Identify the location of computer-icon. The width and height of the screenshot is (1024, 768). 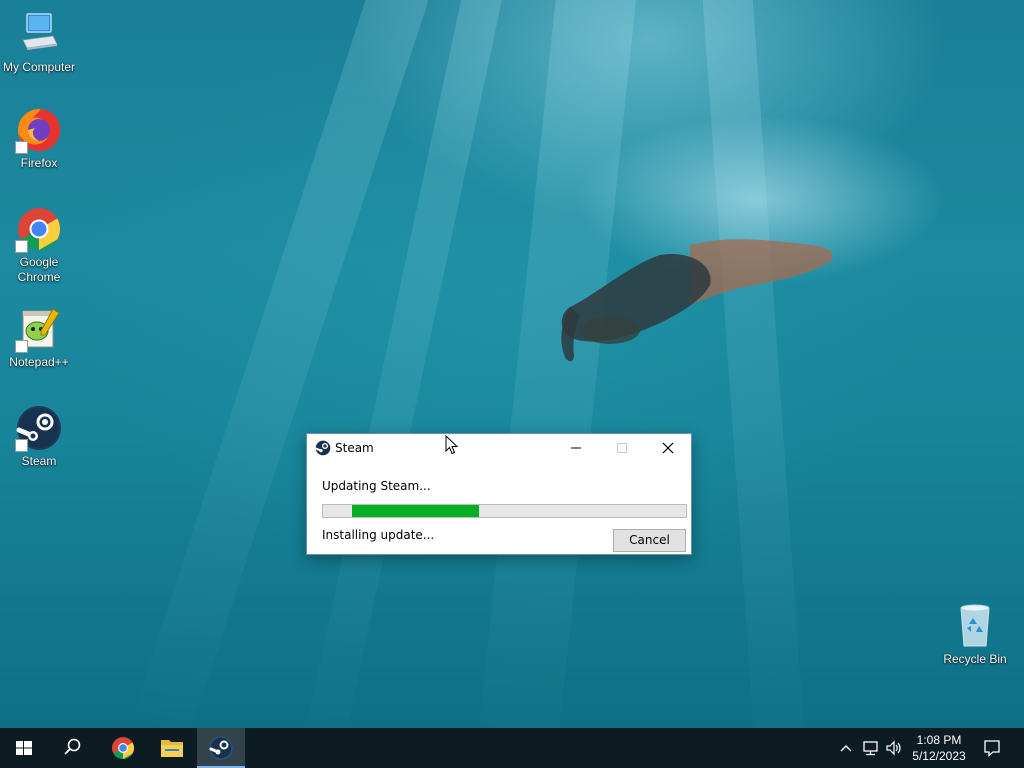
(39, 34).